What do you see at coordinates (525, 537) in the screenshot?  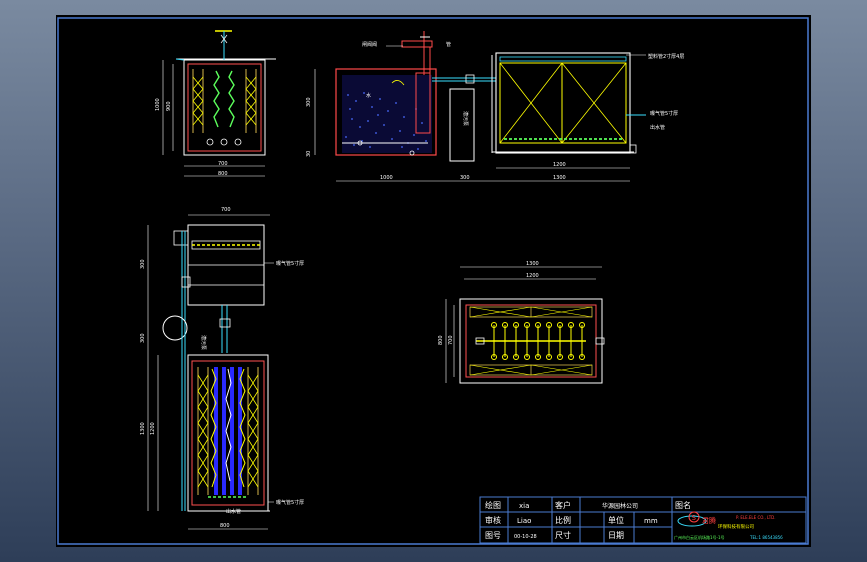 I see `tb-no-value: 00-10-28` at bounding box center [525, 537].